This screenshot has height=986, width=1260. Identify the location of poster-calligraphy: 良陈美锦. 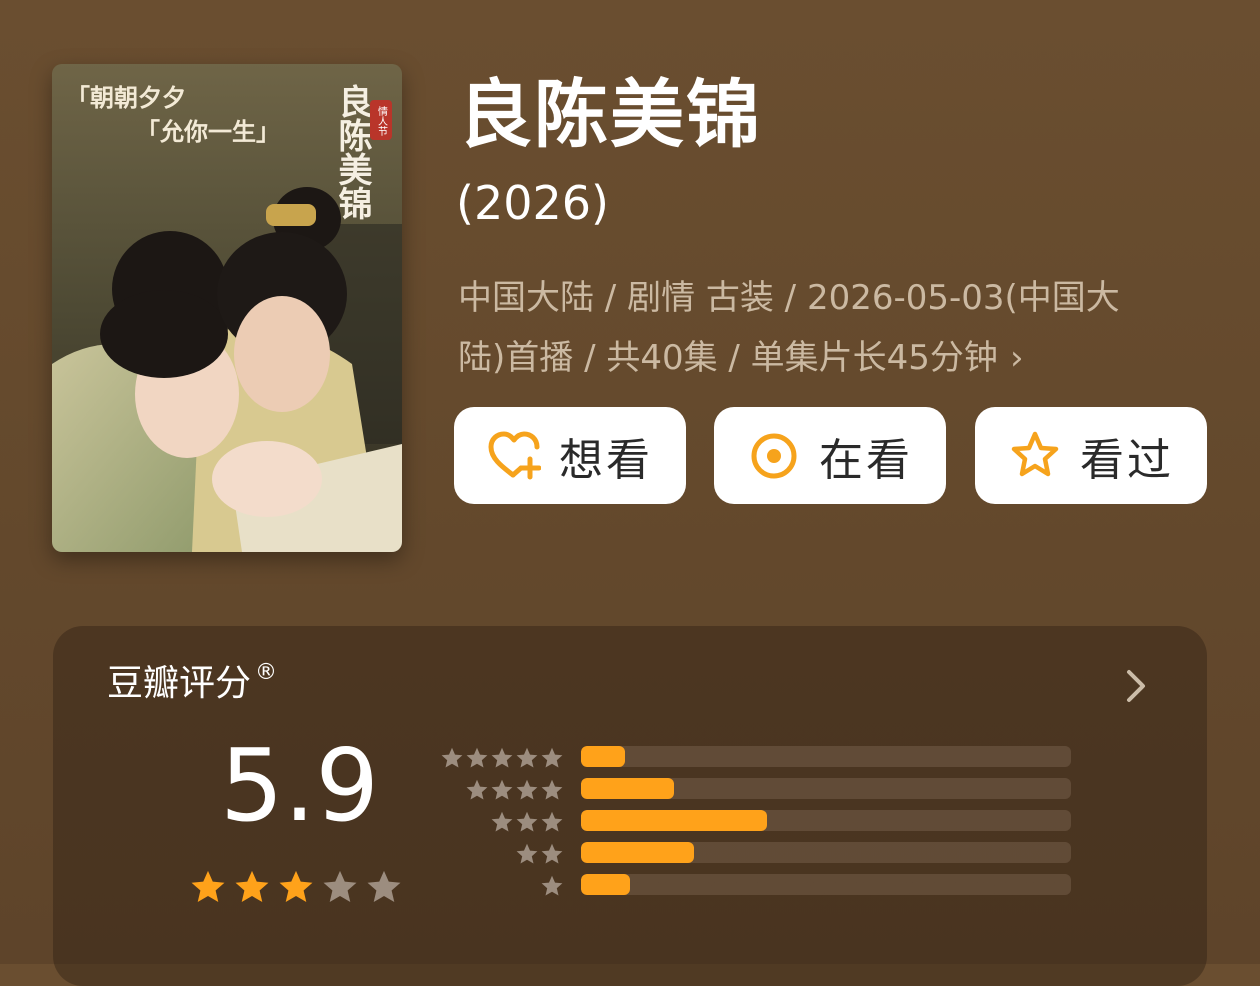
(352, 151).